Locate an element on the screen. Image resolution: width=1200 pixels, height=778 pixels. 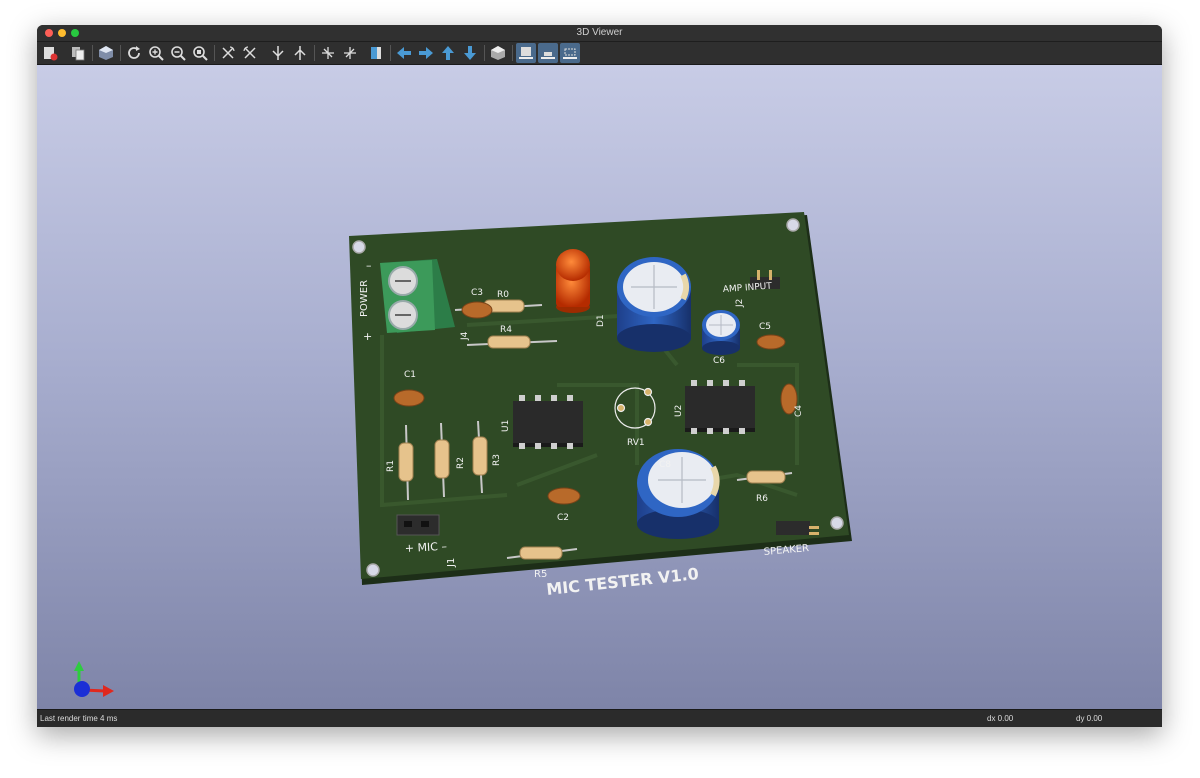
copy-image-icon is located at coordinates (78, 53).